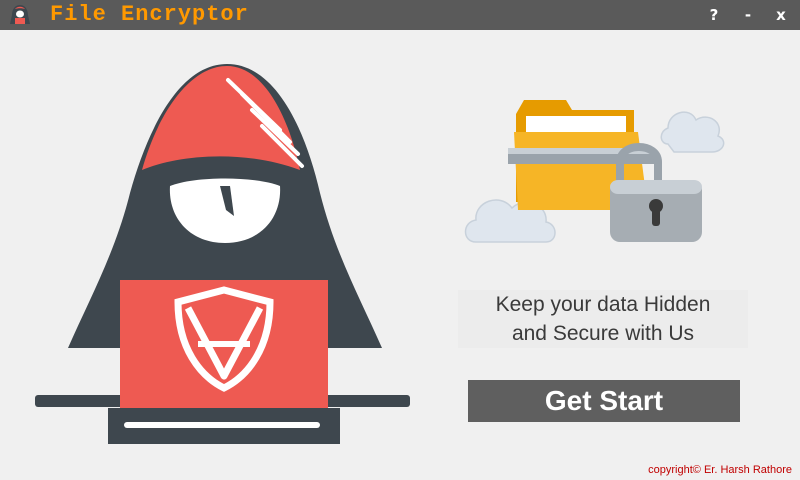 This screenshot has width=800, height=480. I want to click on hacker-logo-icon, so click(20, 14).